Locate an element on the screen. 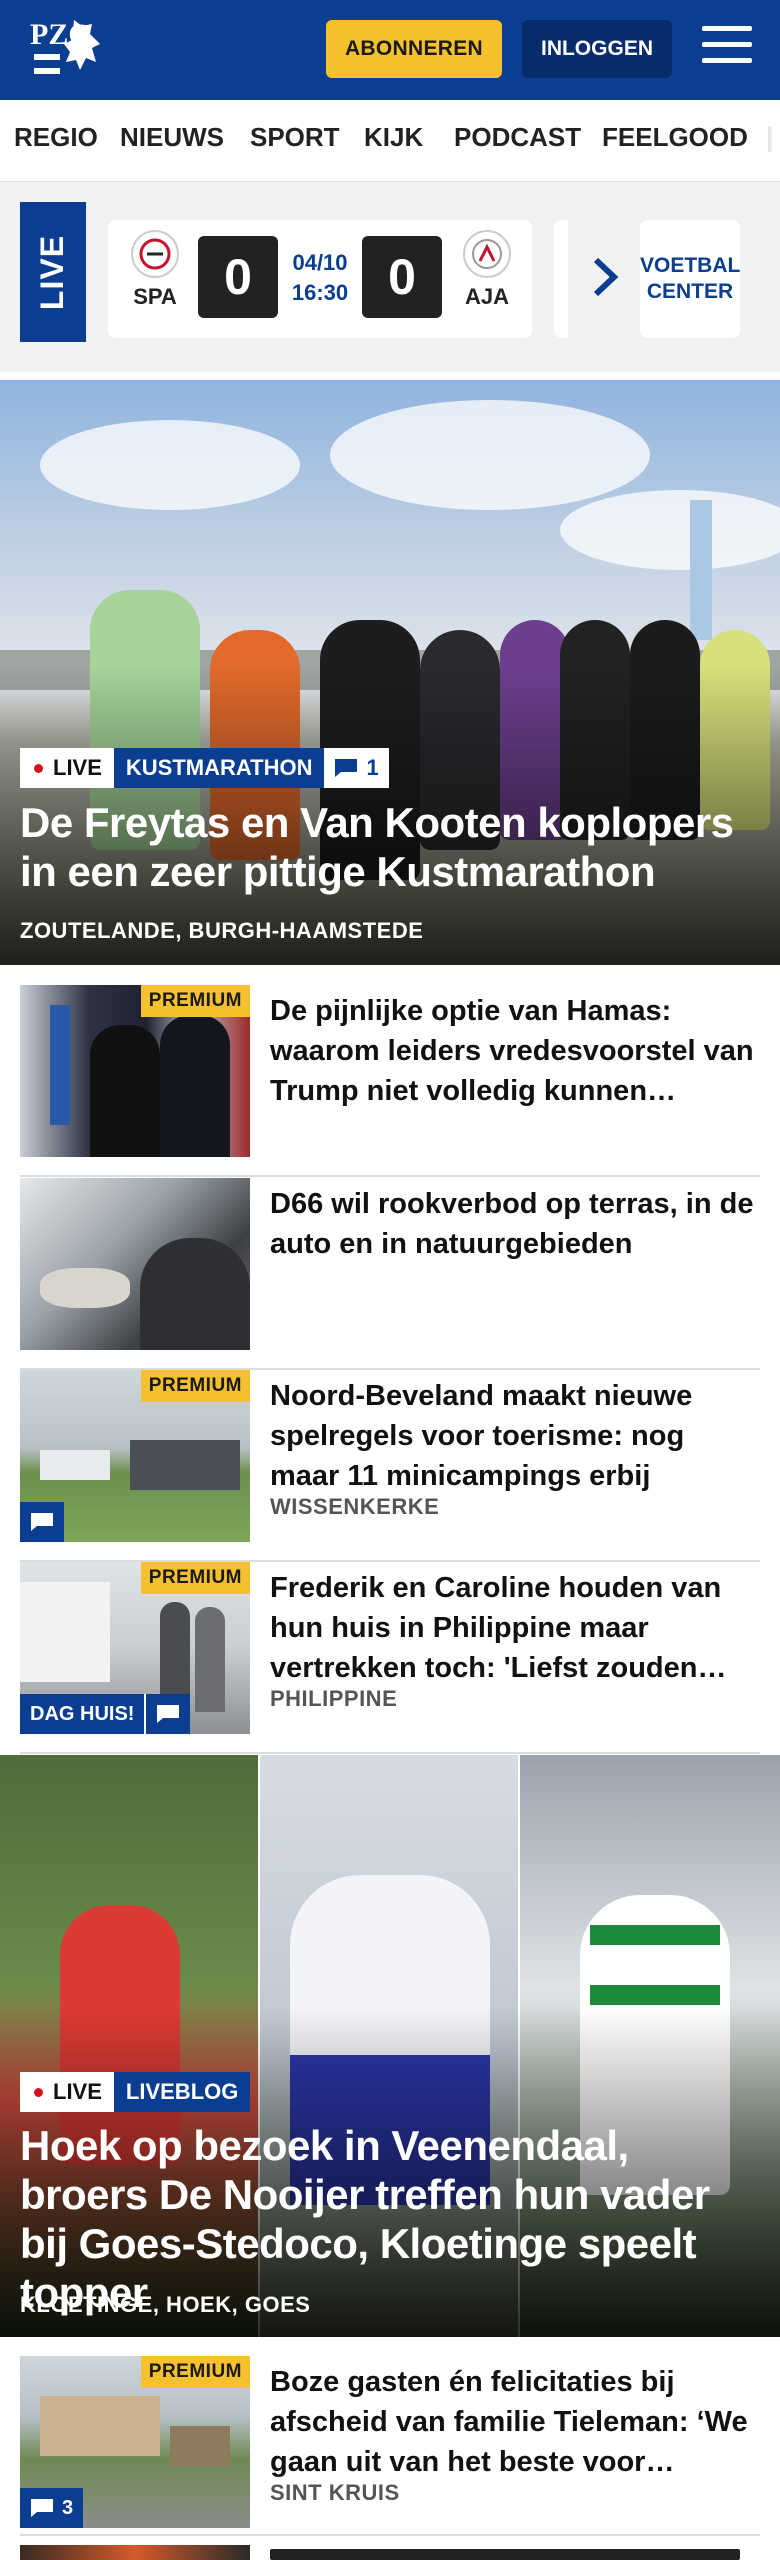 The height and width of the screenshot is (2560, 780). category-badge: KUSTMARATHON is located at coordinates (219, 768).